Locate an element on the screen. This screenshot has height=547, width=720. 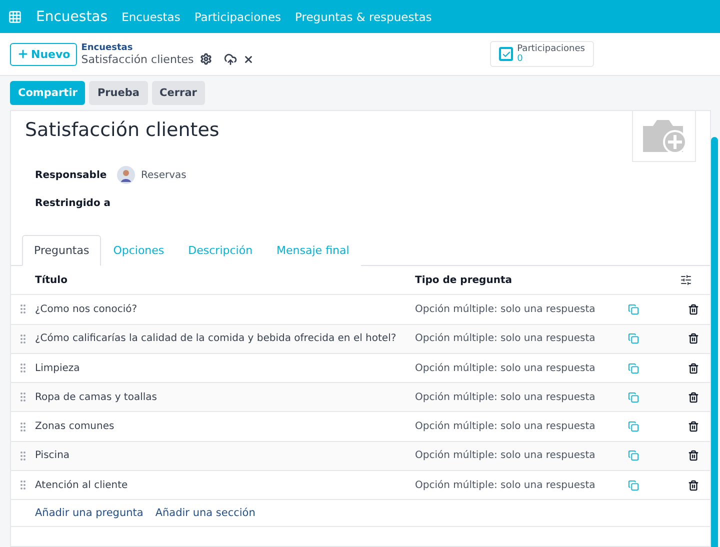
settings-icon is located at coordinates (206, 59).